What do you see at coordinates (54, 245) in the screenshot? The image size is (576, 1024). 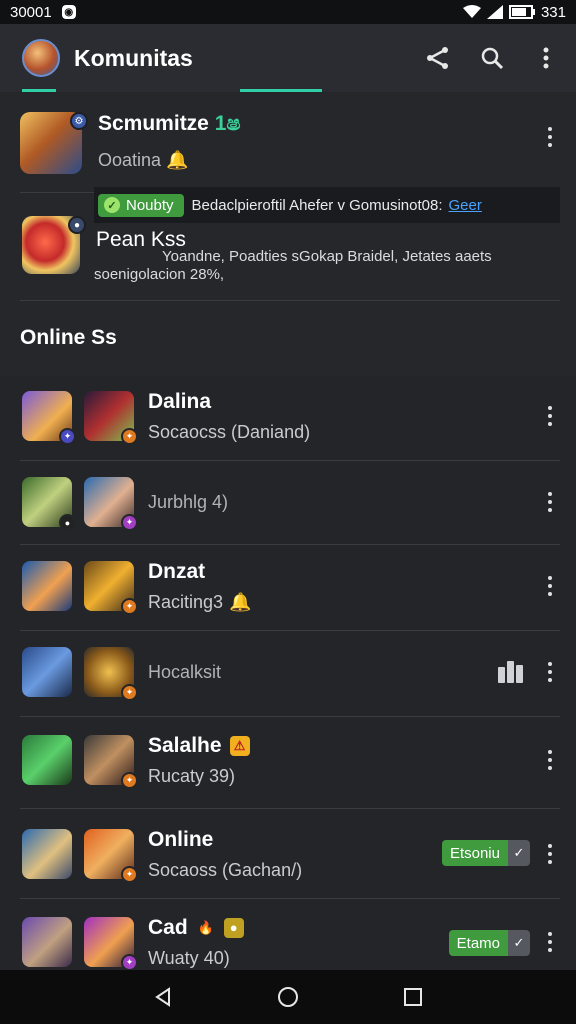 I see `horn-game-icon: ●` at bounding box center [54, 245].